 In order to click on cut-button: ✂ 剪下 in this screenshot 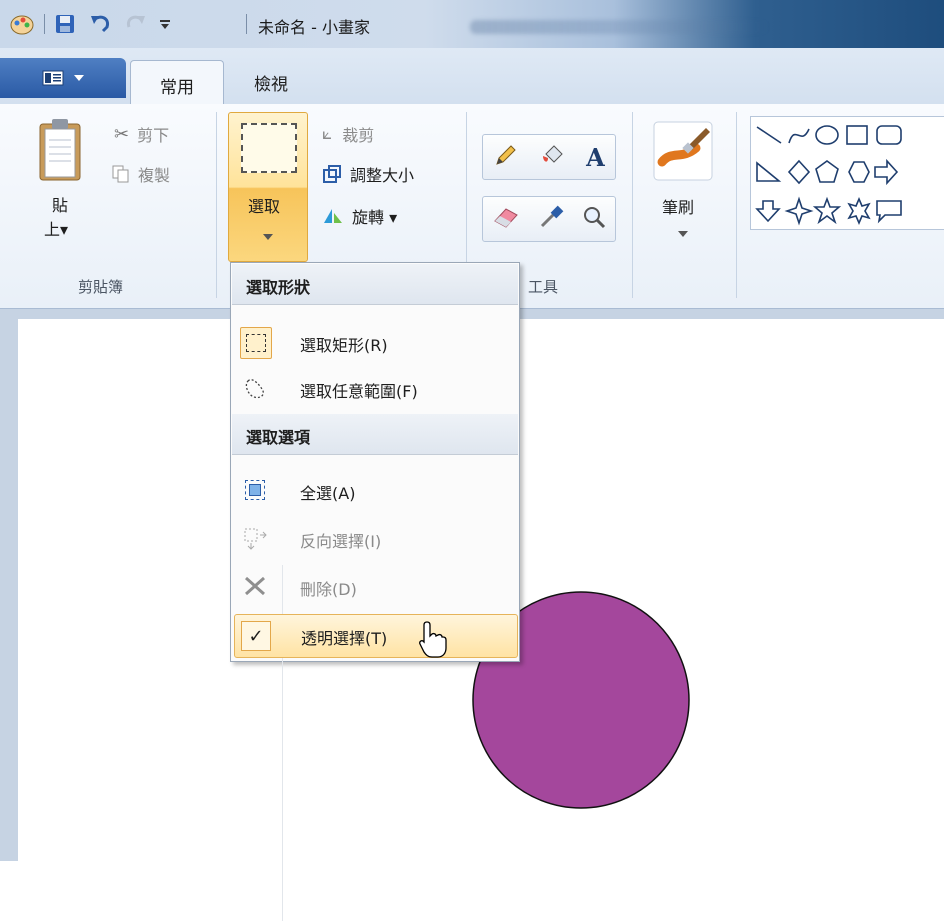, I will do `click(141, 134)`.